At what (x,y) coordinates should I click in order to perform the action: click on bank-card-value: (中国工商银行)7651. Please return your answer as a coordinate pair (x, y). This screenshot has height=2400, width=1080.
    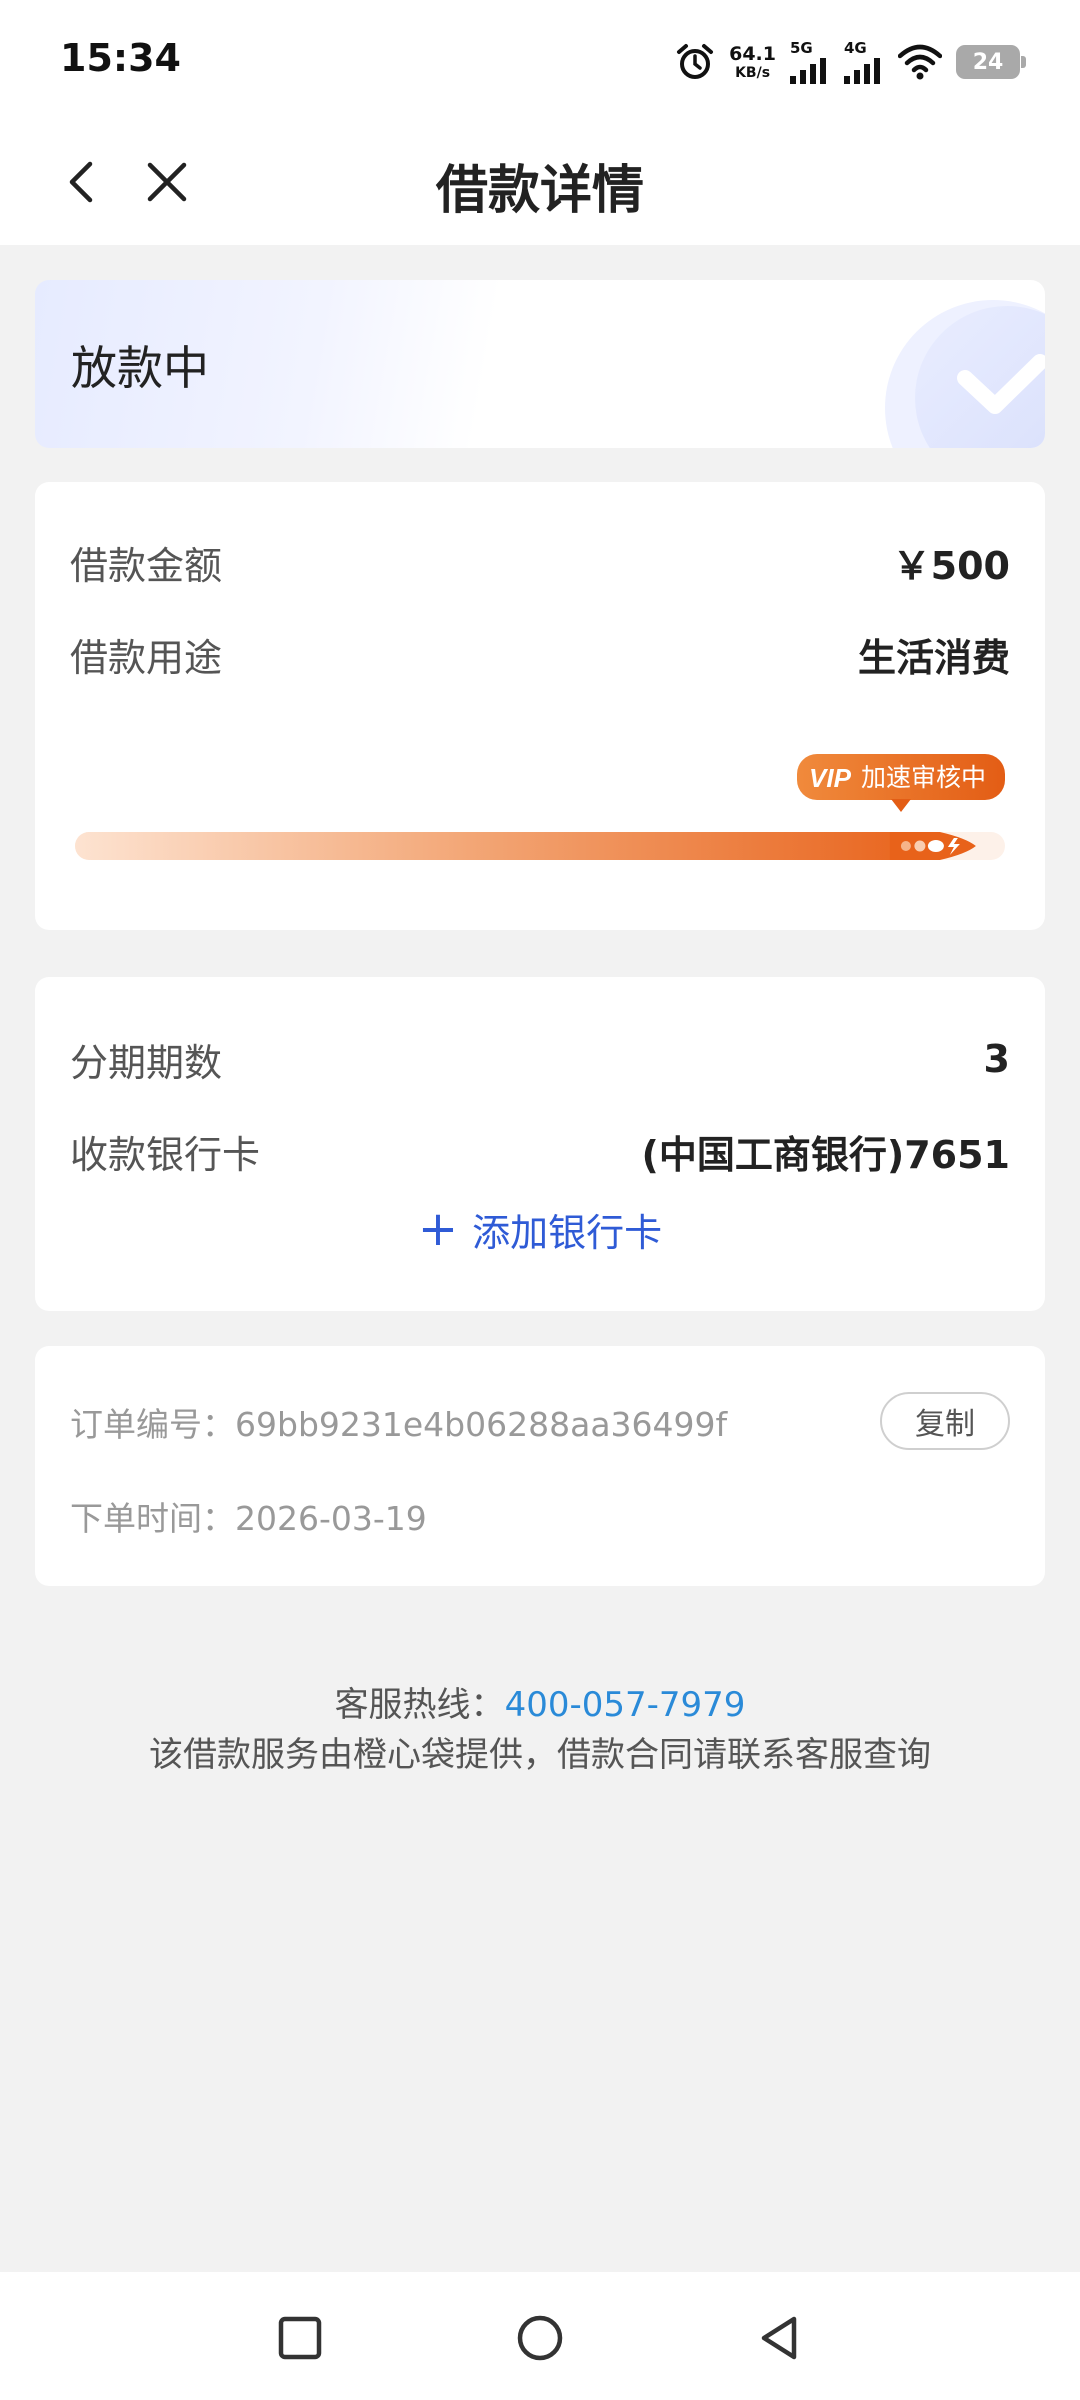
    Looking at the image, I should click on (826, 1154).